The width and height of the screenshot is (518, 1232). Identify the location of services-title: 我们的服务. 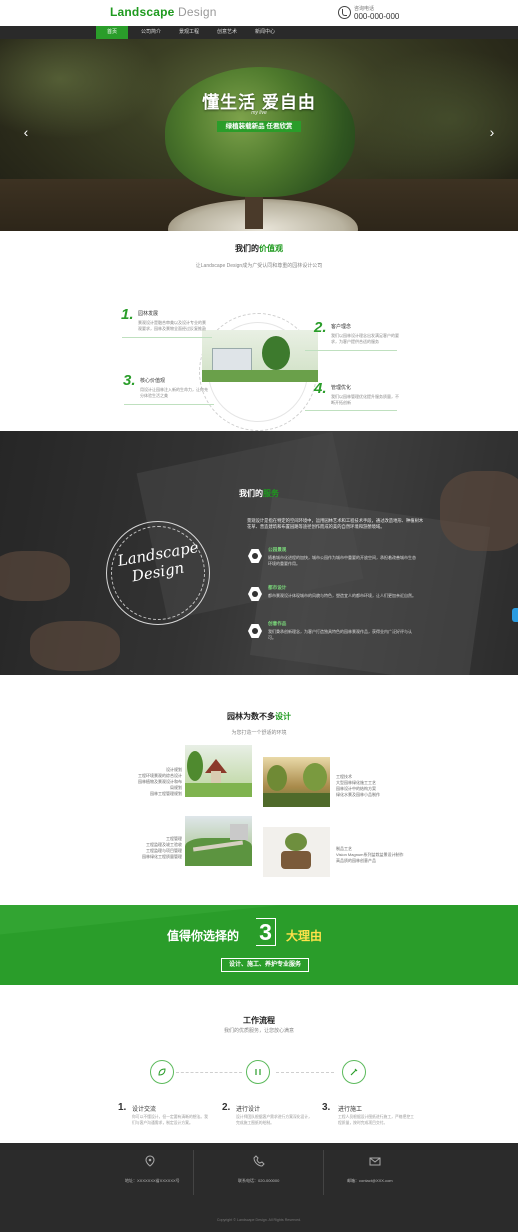
(259, 493).